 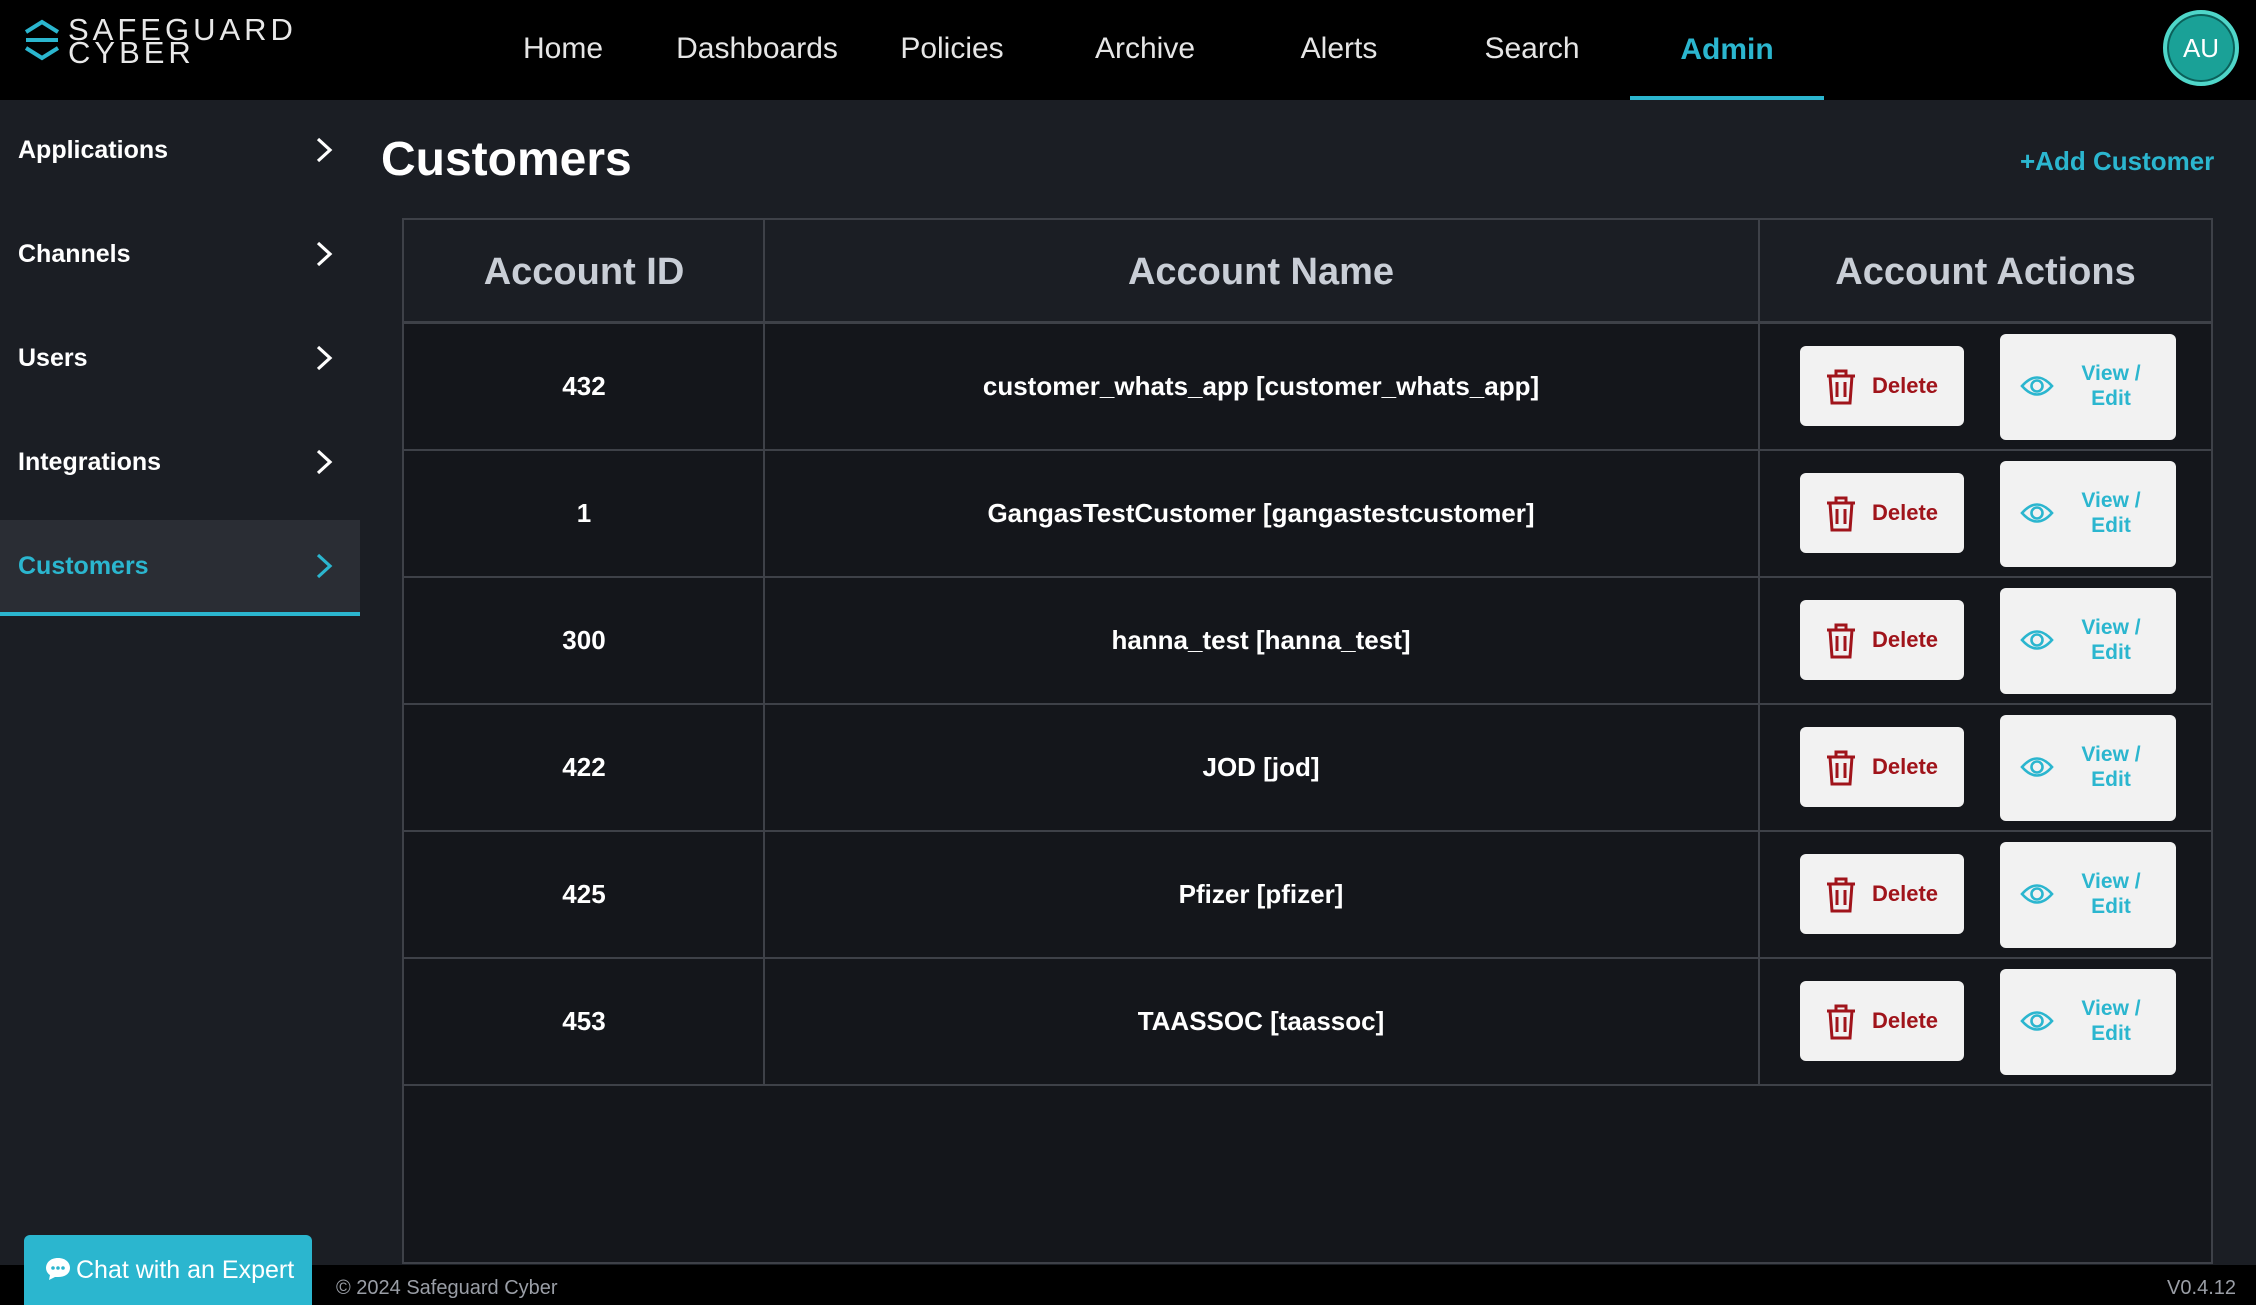 What do you see at coordinates (506, 159) in the screenshot?
I see `page-title: Customers` at bounding box center [506, 159].